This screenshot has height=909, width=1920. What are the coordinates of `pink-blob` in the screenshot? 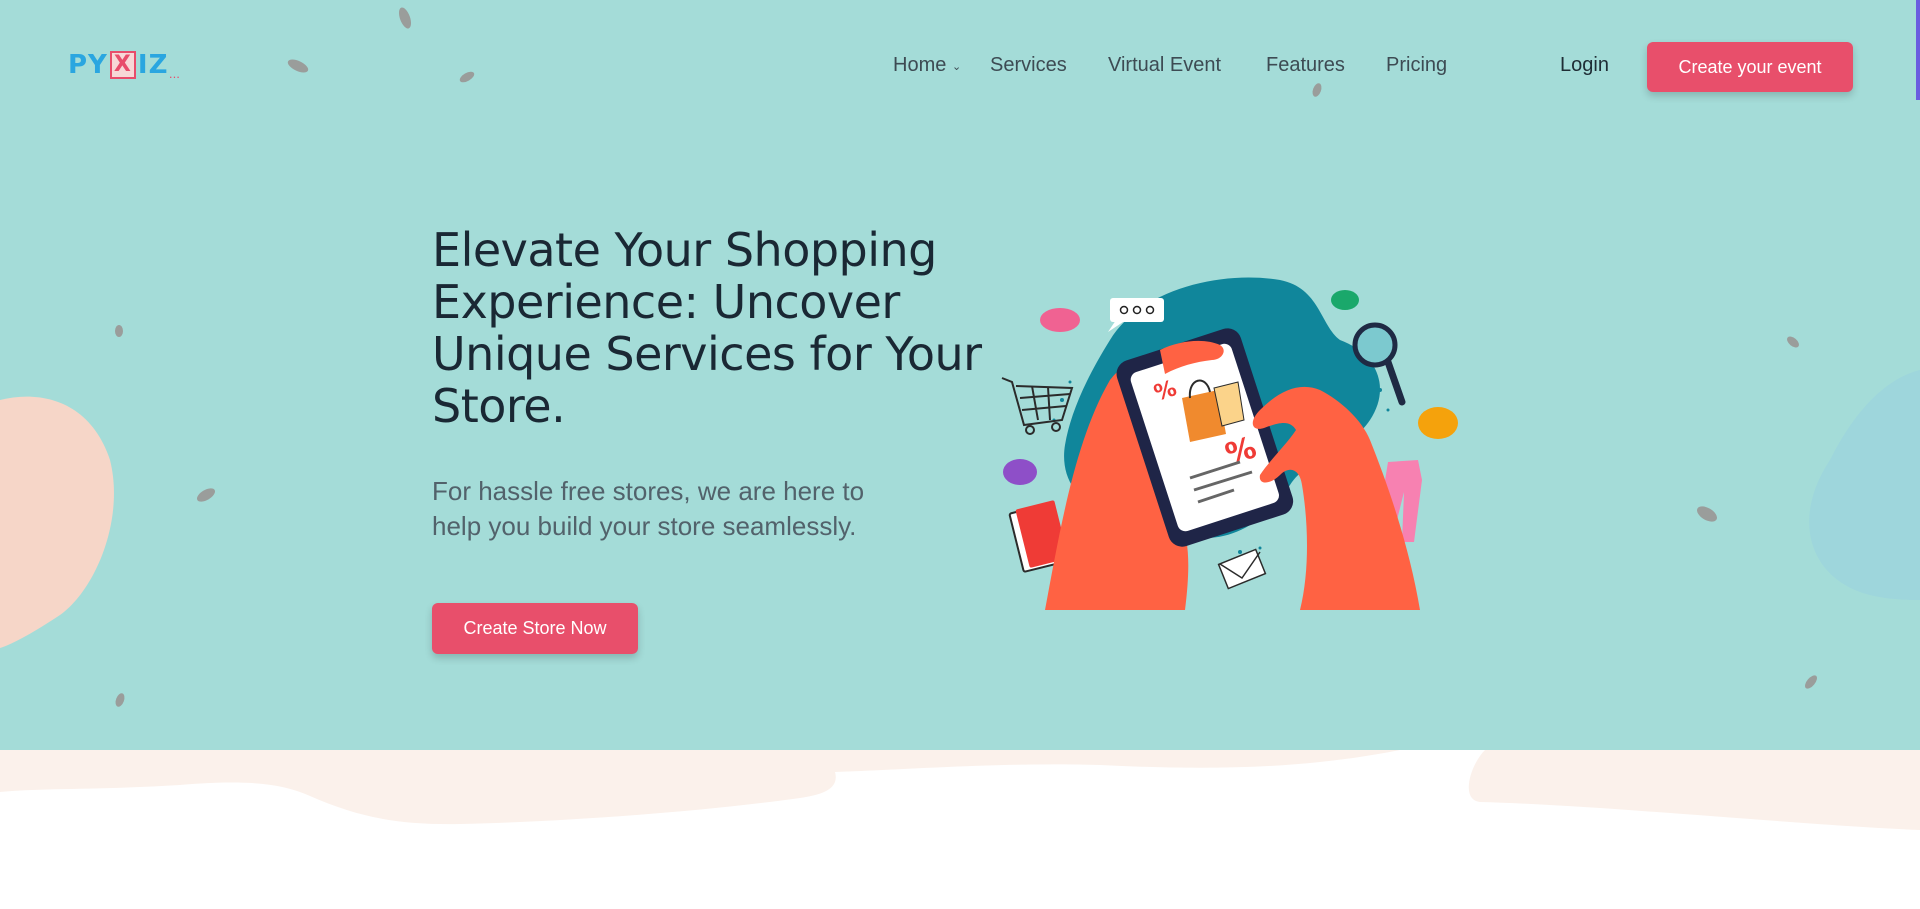 It's located at (1060, 320).